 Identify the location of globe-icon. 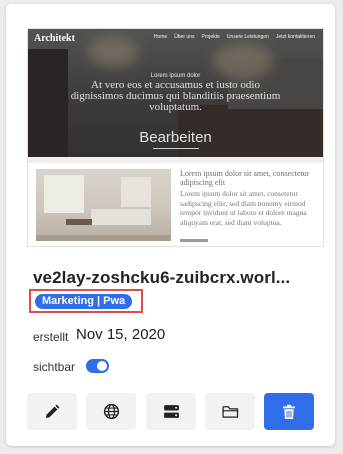
(111, 411).